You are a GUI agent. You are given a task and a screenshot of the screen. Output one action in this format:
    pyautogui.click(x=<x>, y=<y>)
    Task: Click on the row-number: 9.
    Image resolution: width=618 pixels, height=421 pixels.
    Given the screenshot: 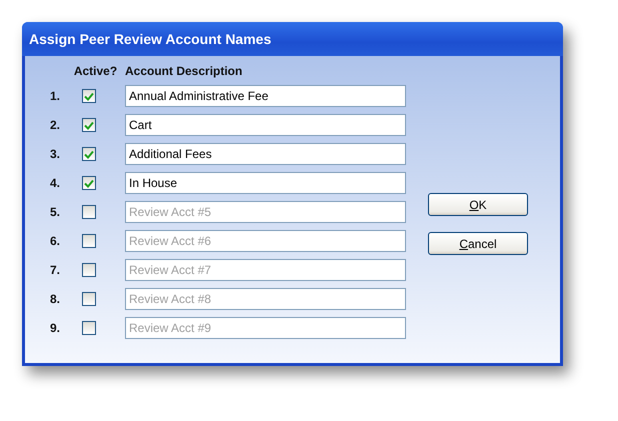 What is the action you would take?
    pyautogui.click(x=54, y=328)
    